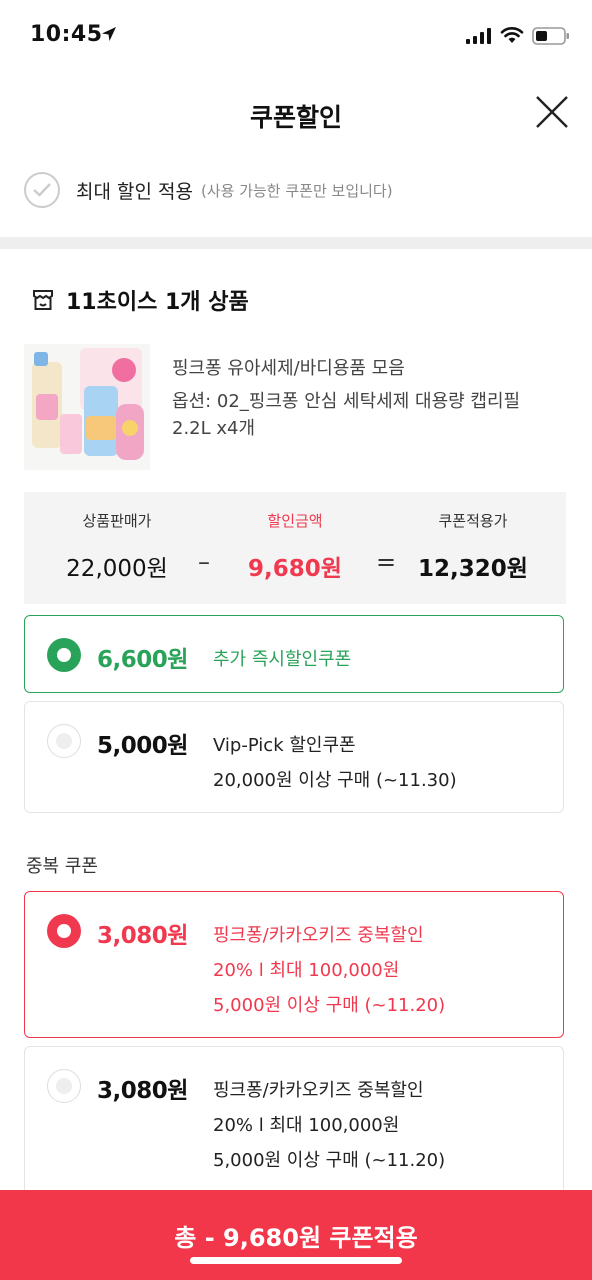  Describe the element at coordinates (296, 1238) in the screenshot. I see `apply-coupon-label: 총 - 9,680원 쿠폰적용` at that location.